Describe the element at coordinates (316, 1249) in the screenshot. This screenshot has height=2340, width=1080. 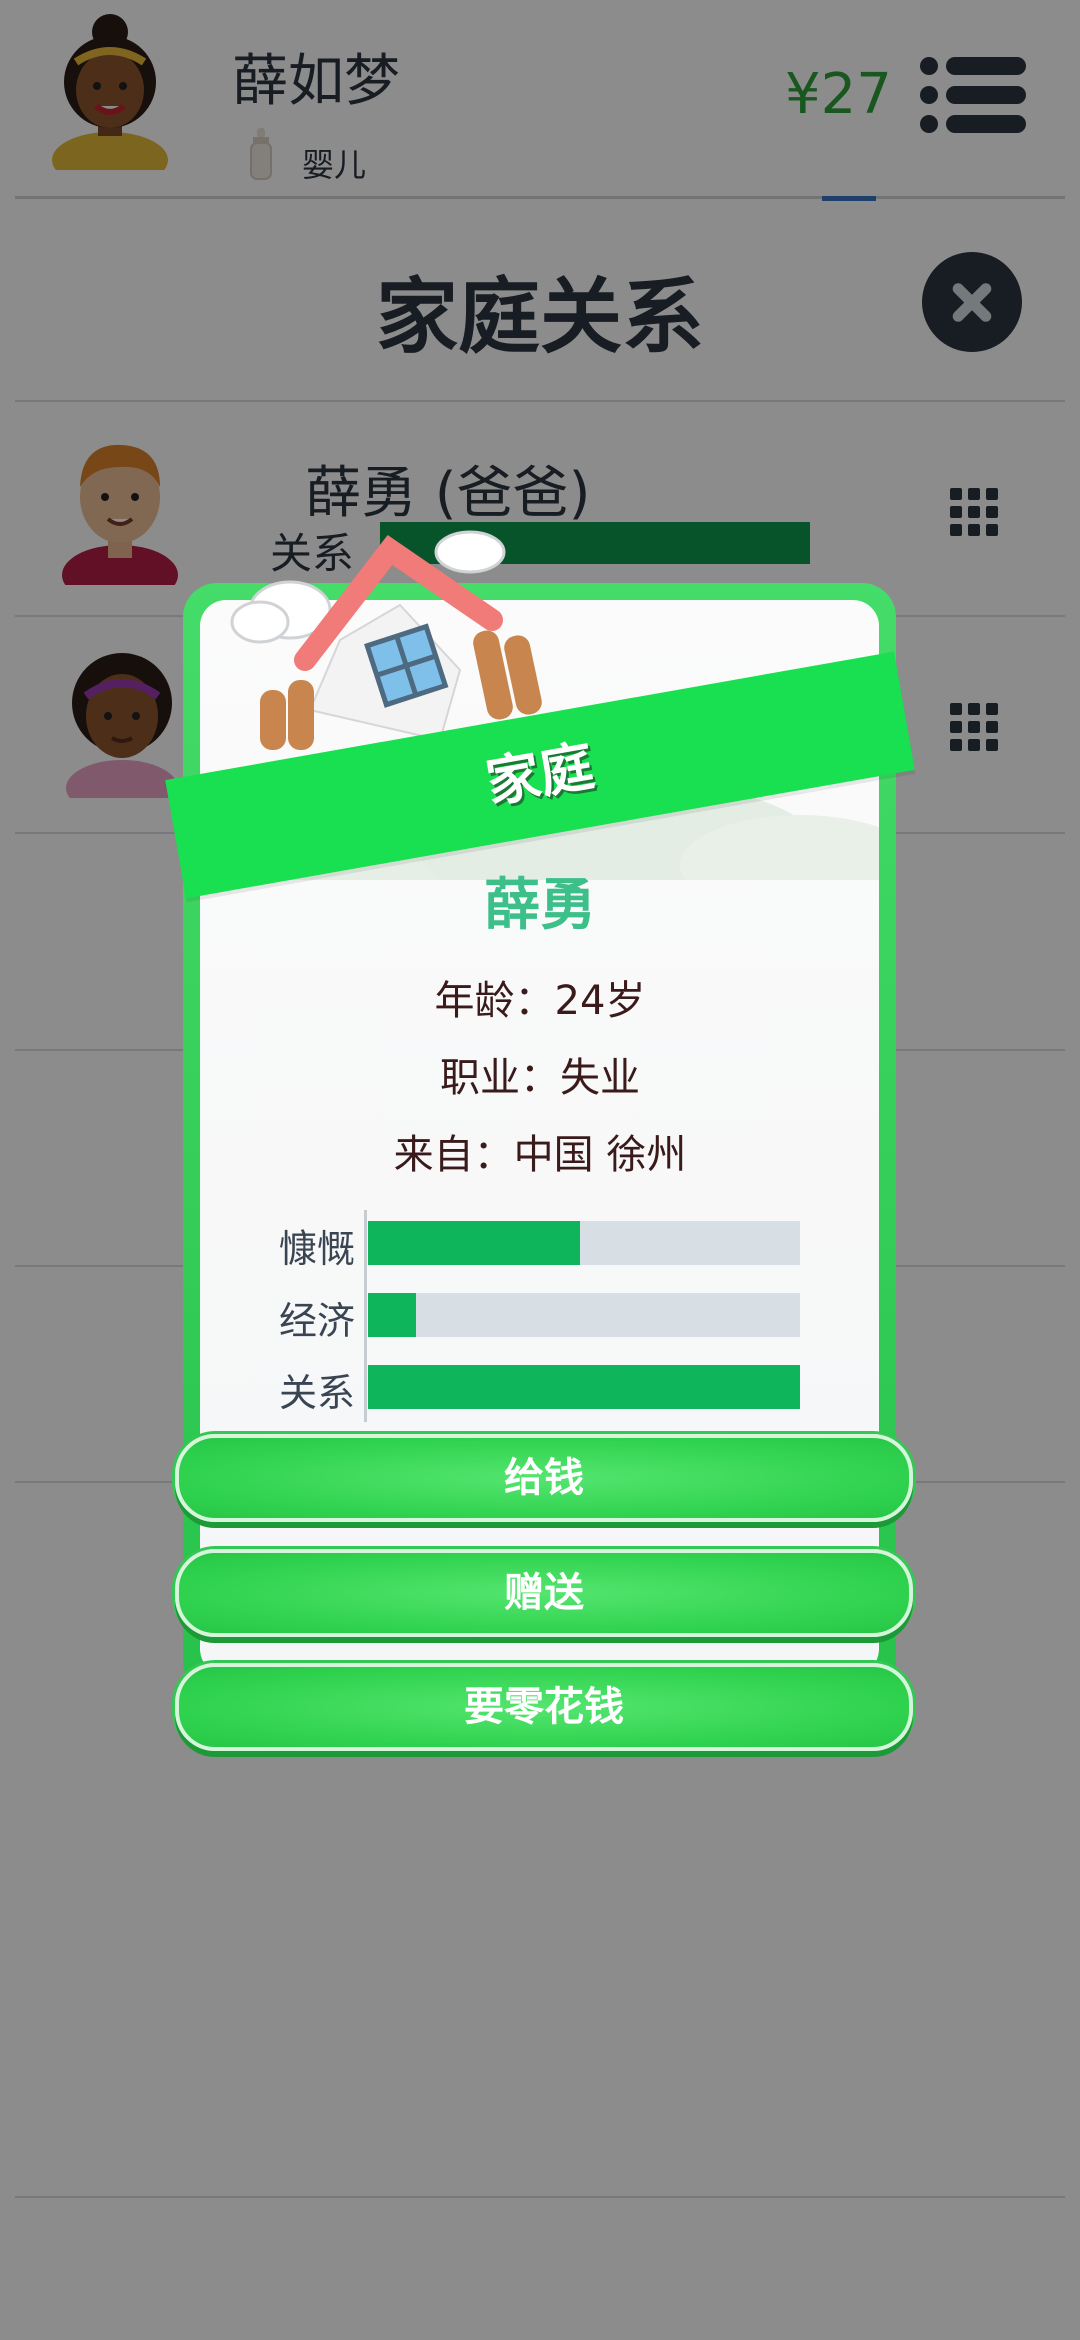
I see `stat-label-generosity: 慷慨` at that location.